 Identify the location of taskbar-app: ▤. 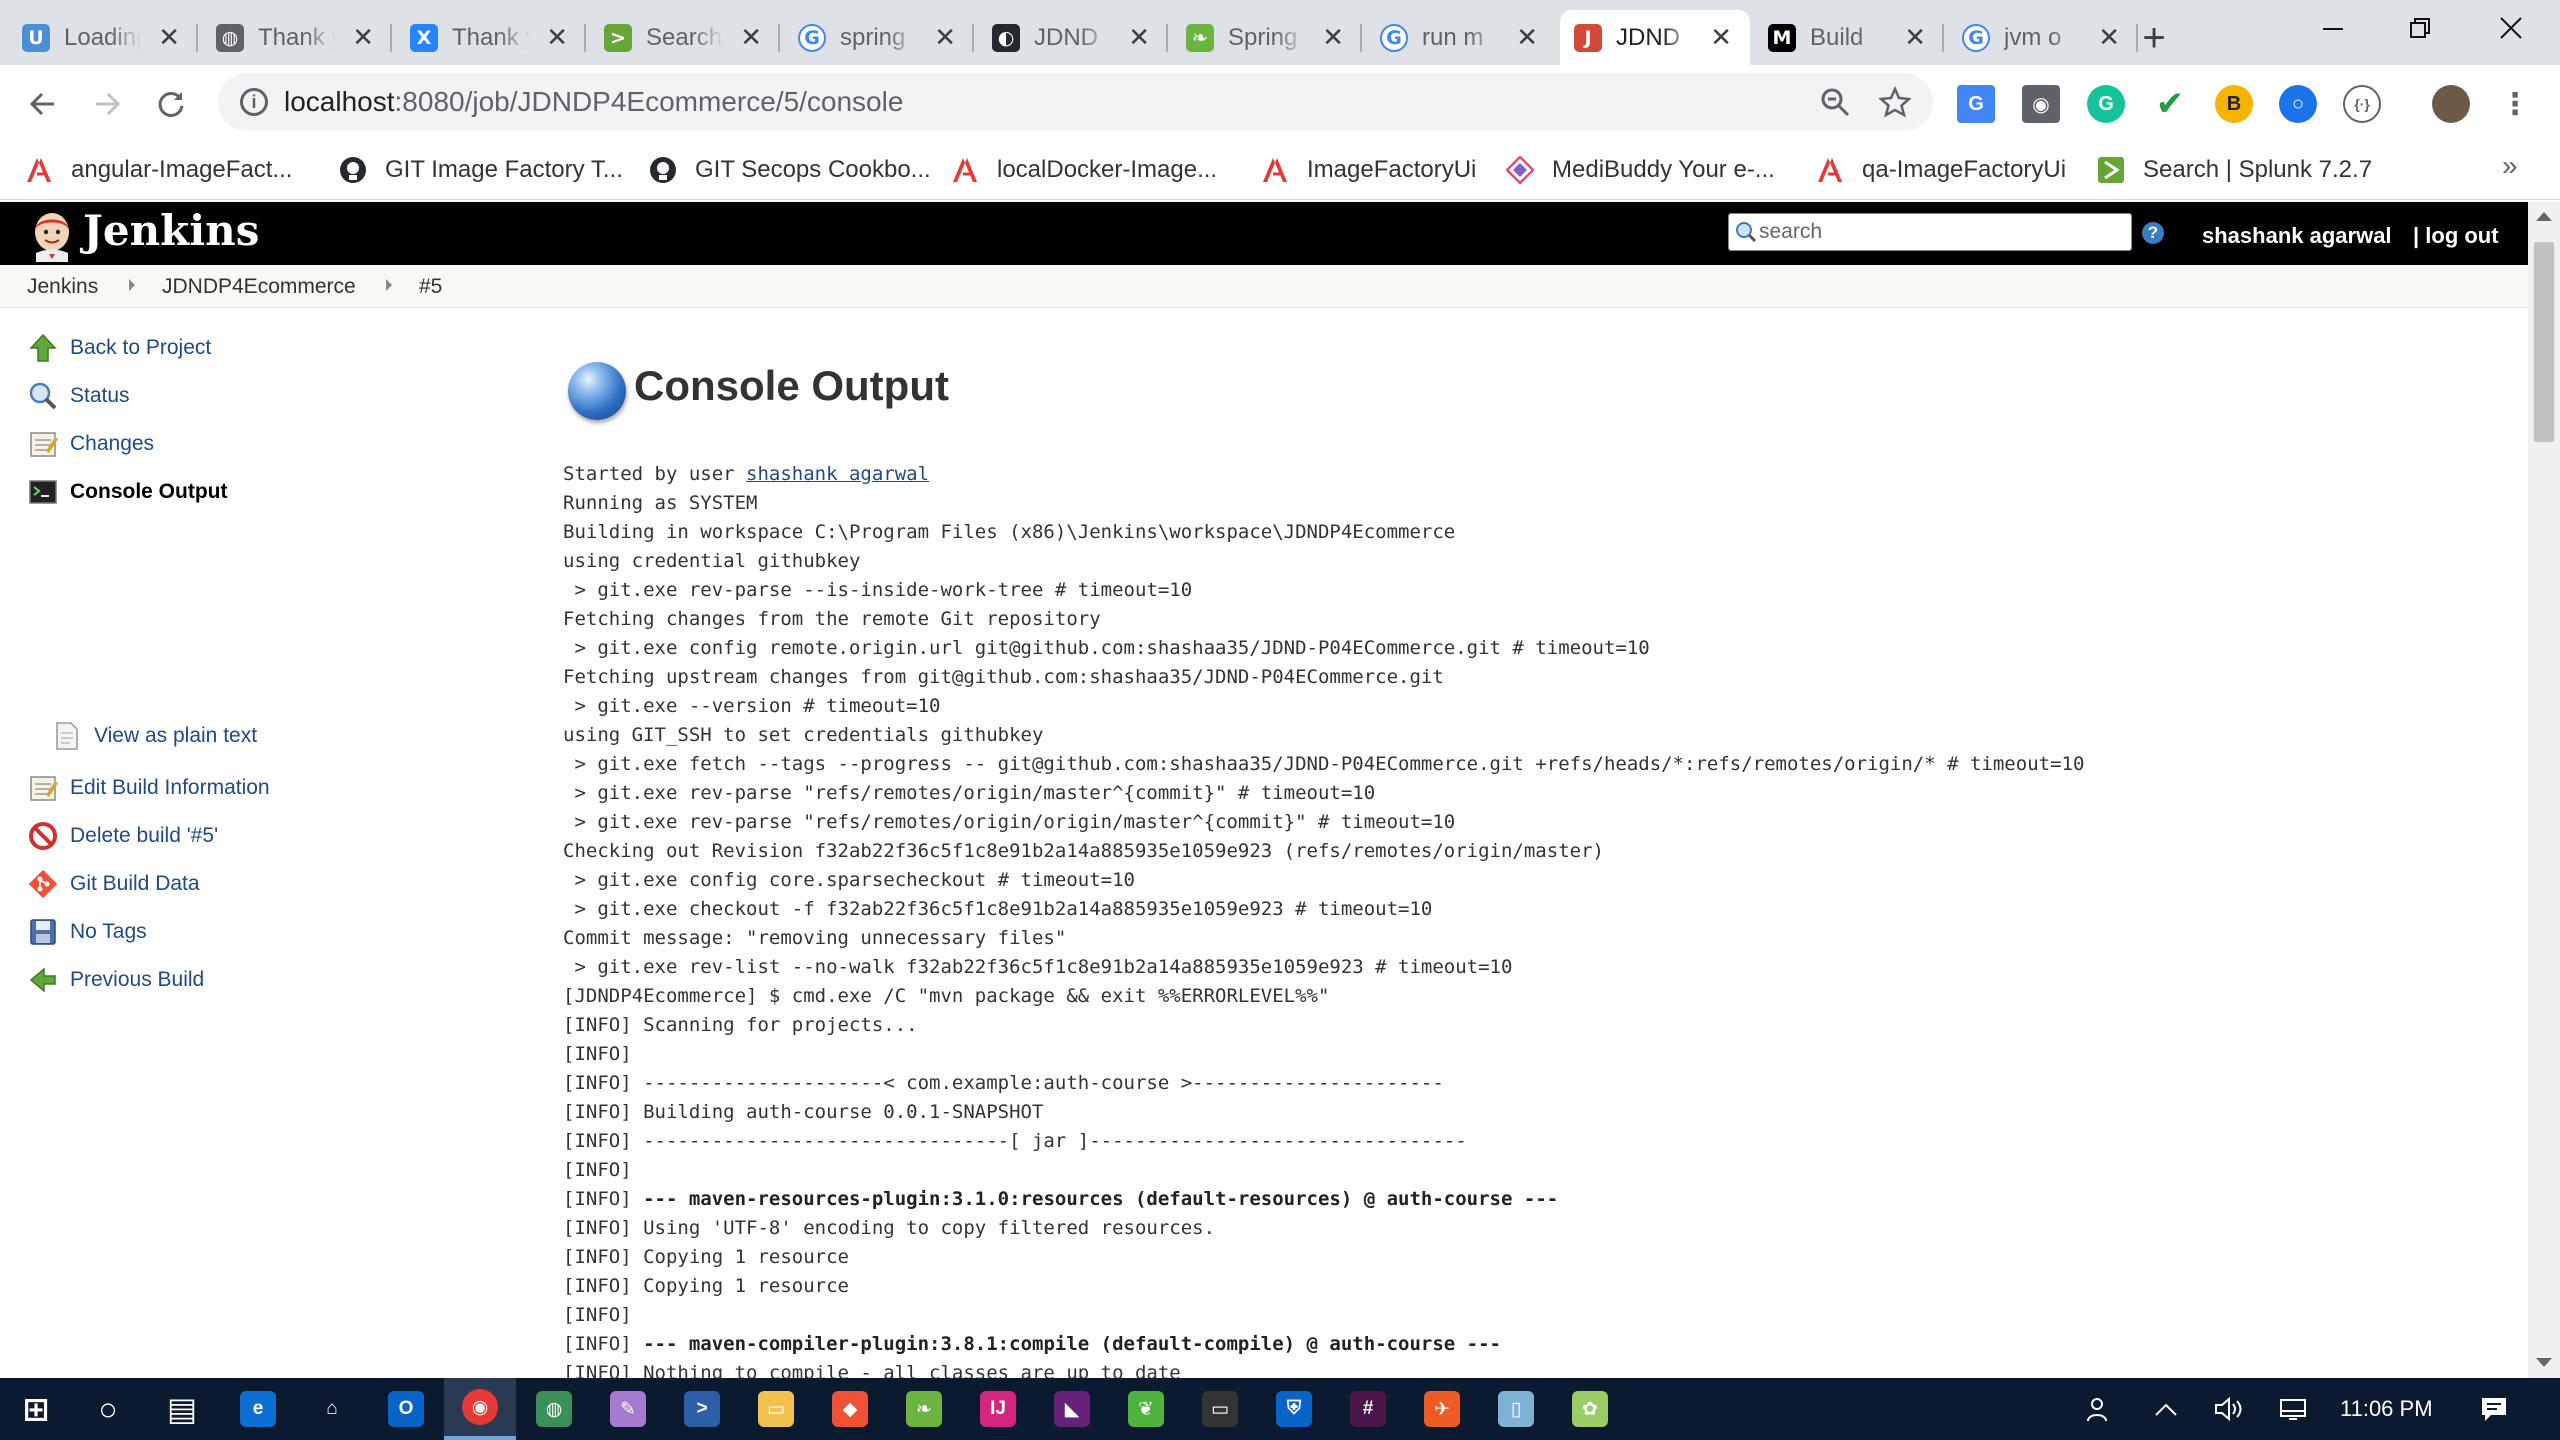
(182, 1409).